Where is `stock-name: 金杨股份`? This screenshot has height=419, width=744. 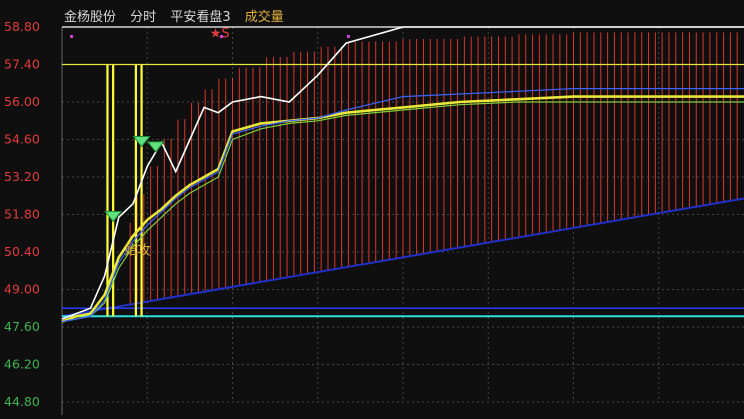 stock-name: 金杨股份 is located at coordinates (90, 17).